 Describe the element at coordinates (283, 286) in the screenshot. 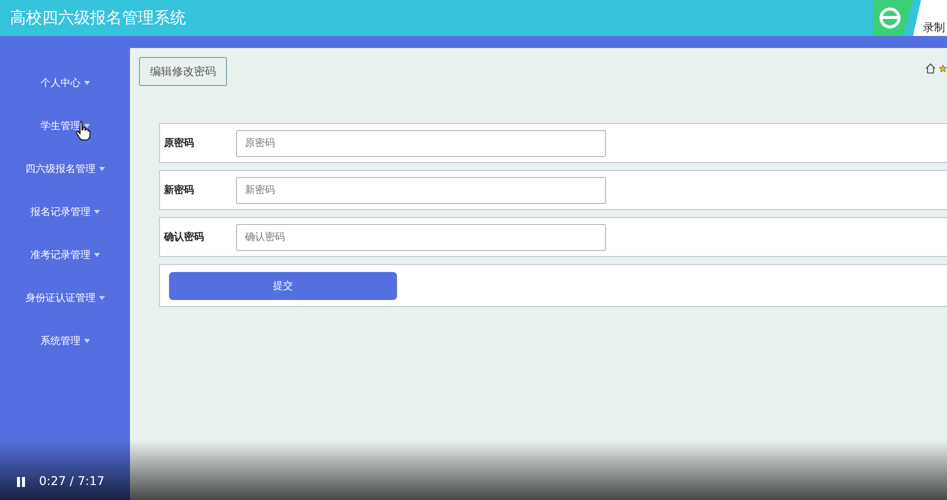

I see `submit-button: 提交` at that location.